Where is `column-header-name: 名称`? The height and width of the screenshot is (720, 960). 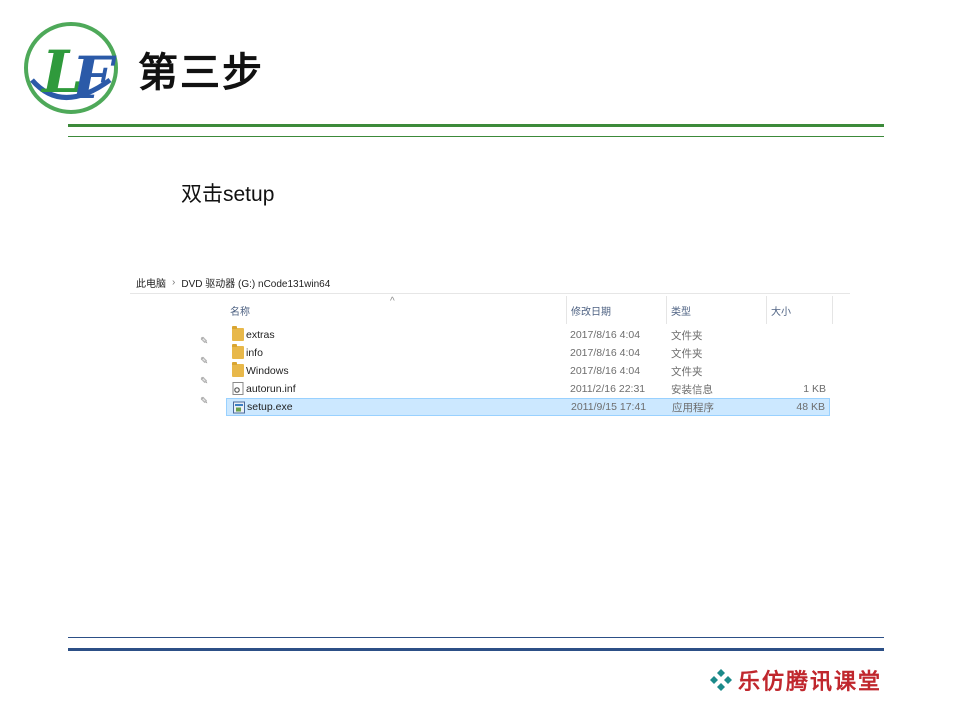 column-header-name: 名称 is located at coordinates (399, 310).